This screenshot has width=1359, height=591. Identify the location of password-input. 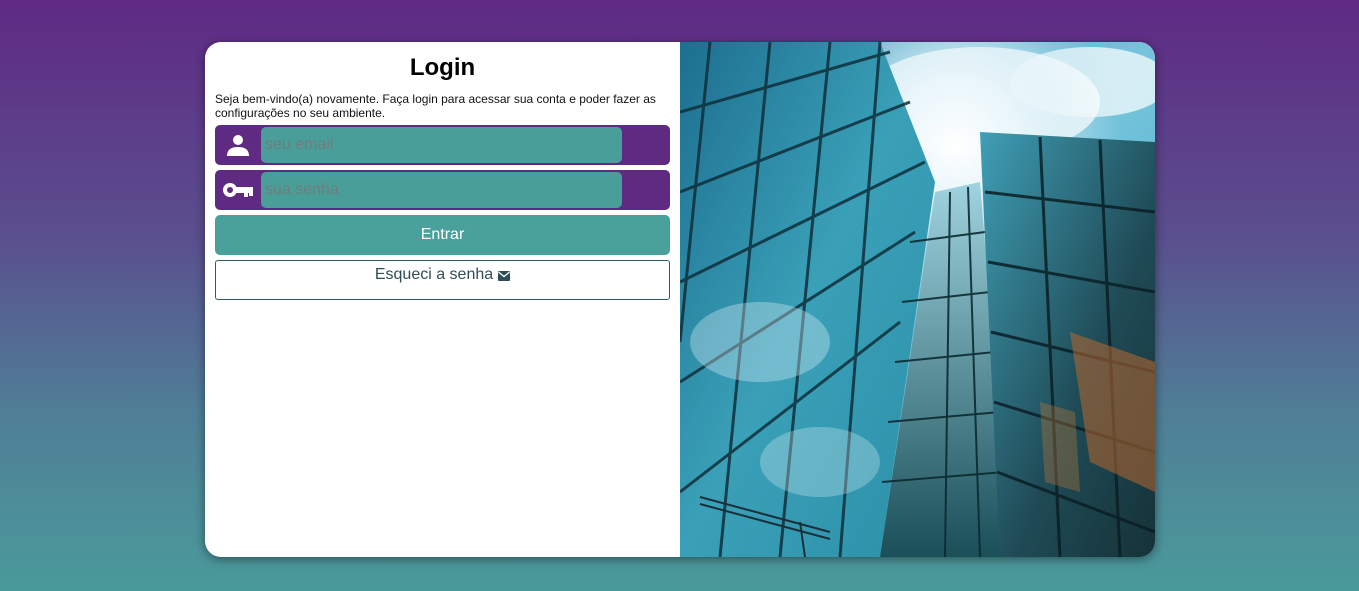
(441, 190).